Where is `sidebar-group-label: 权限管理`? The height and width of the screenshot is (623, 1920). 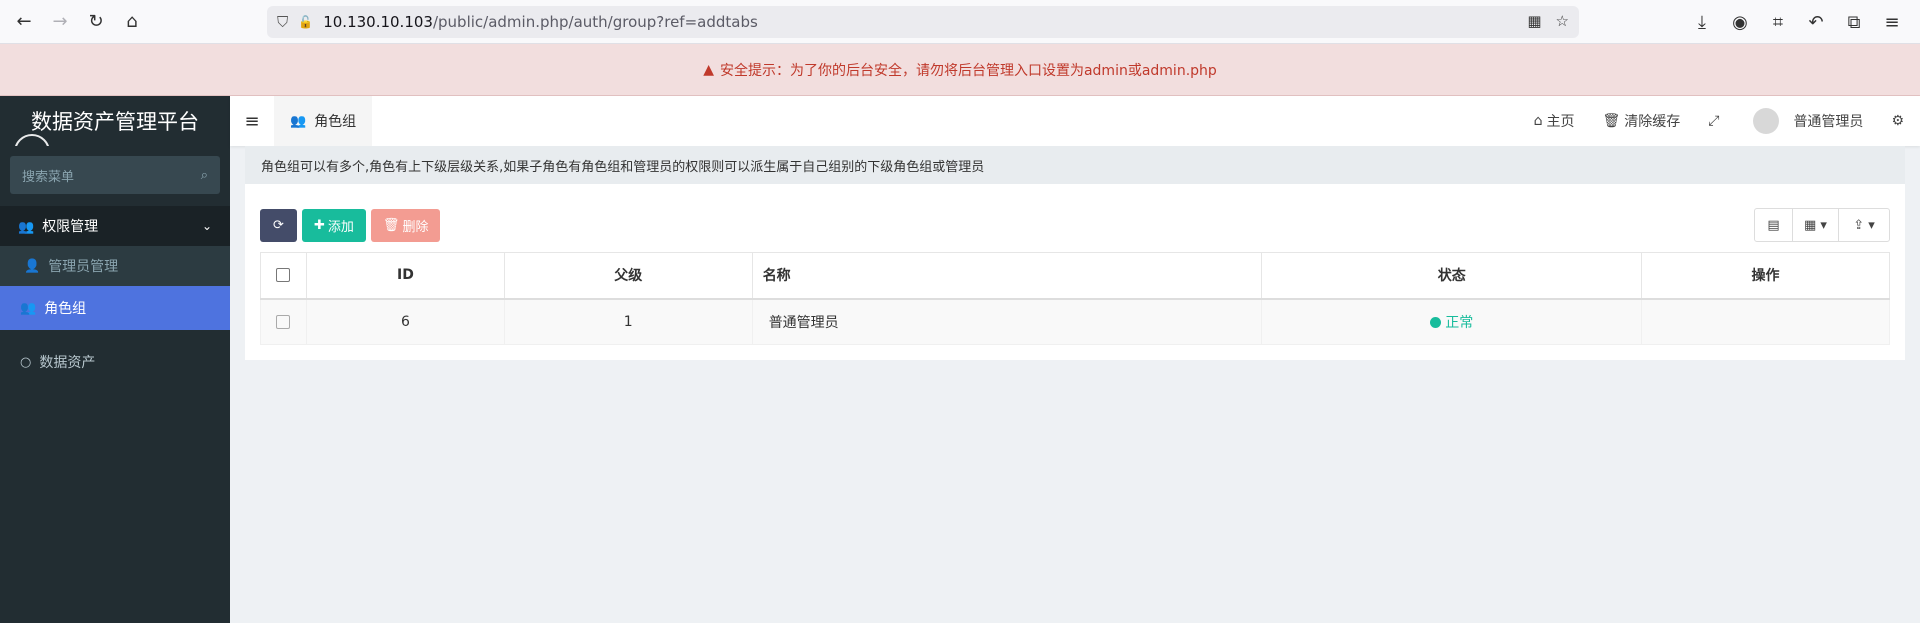 sidebar-group-label: 权限管理 is located at coordinates (70, 227).